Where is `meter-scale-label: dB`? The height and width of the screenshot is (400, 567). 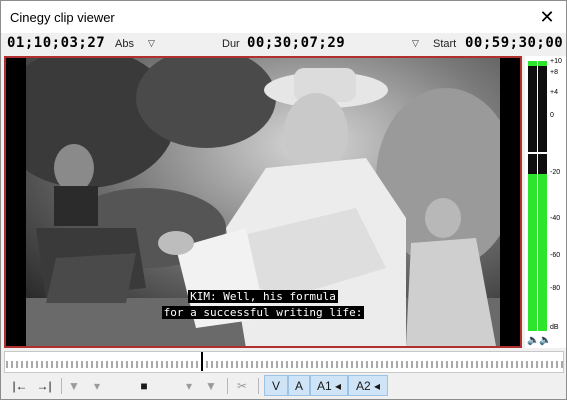
meter-scale-label: dB is located at coordinates (554, 327).